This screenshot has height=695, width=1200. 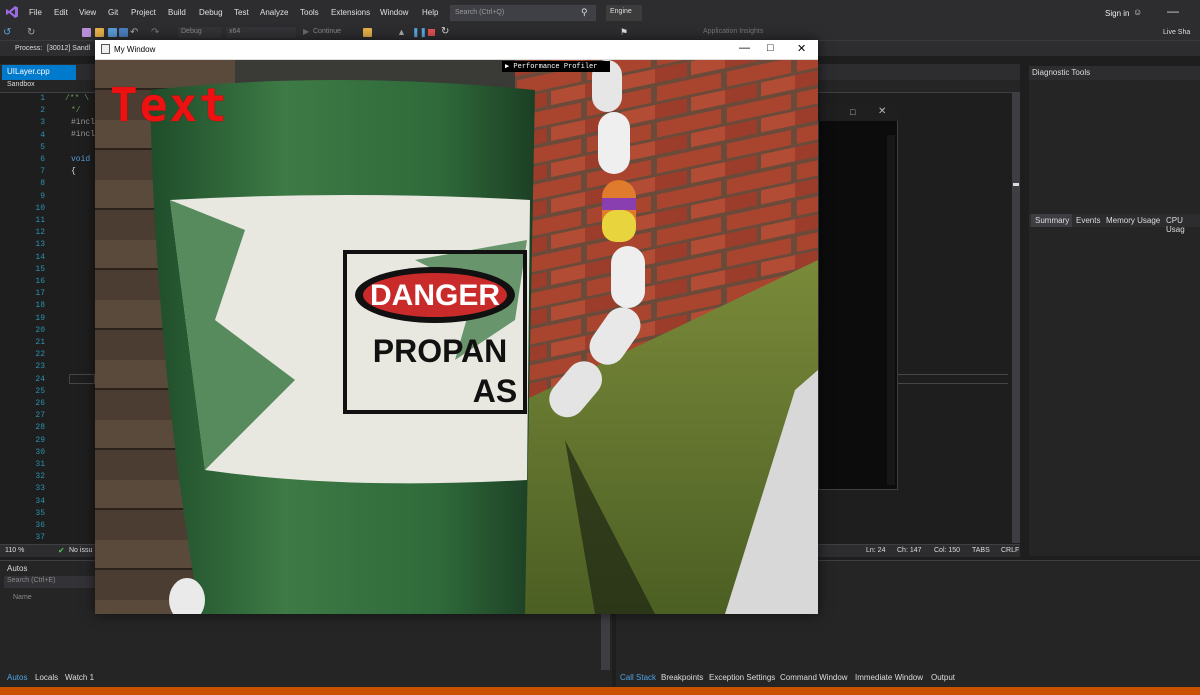 I want to click on continue-button: Continue, so click(x=327, y=31).